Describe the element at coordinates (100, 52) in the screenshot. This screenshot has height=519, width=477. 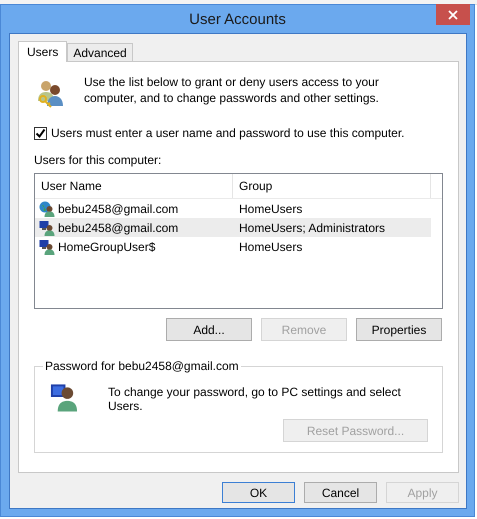
I see `tab: Advanced` at that location.